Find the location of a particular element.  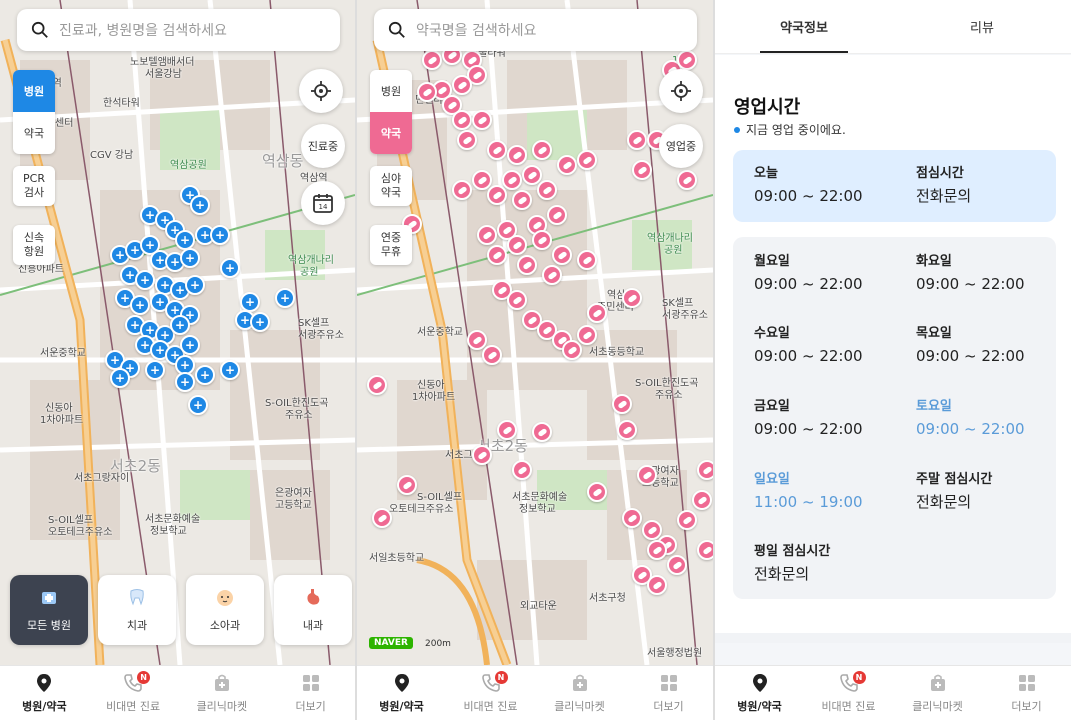

filter-rapid-antigen-chip: 신속 항원 is located at coordinates (34, 245).